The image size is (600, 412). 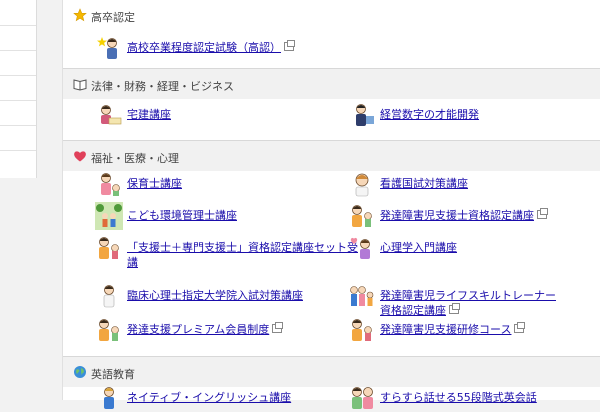 What do you see at coordinates (107, 48) in the screenshot?
I see `student-star-icon` at bounding box center [107, 48].